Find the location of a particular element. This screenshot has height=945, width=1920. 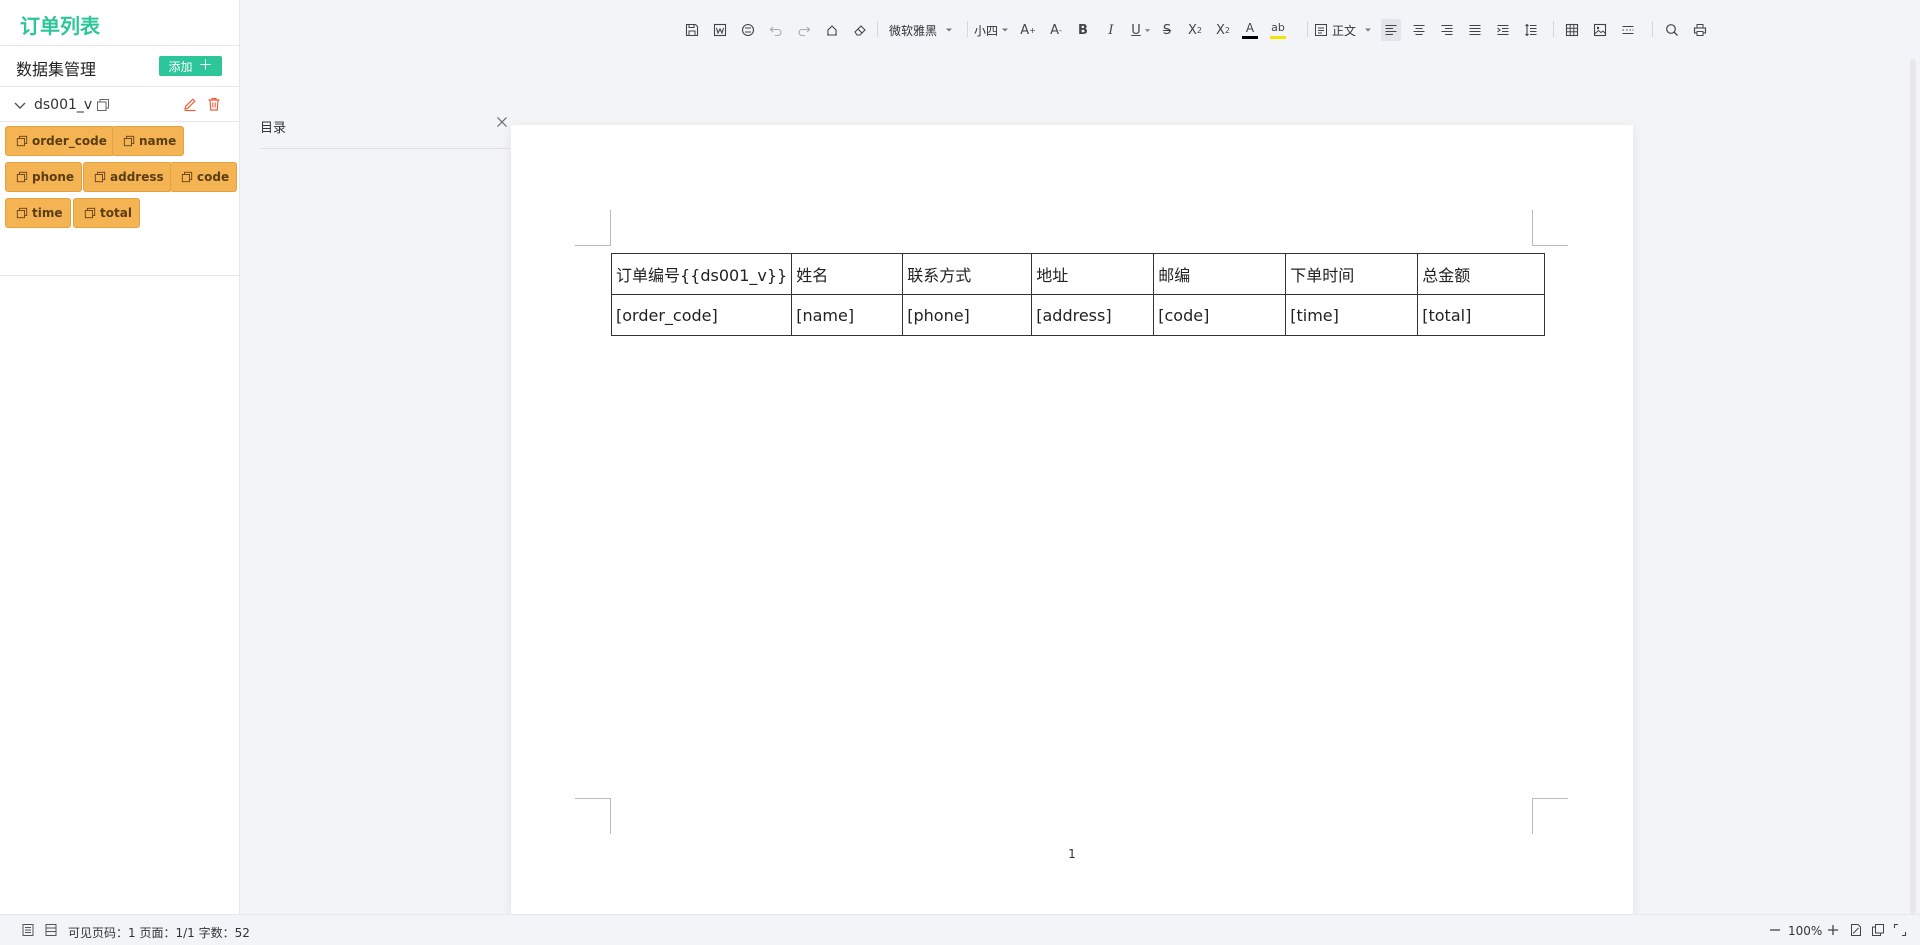

field-chip-time: time is located at coordinates (38, 213).